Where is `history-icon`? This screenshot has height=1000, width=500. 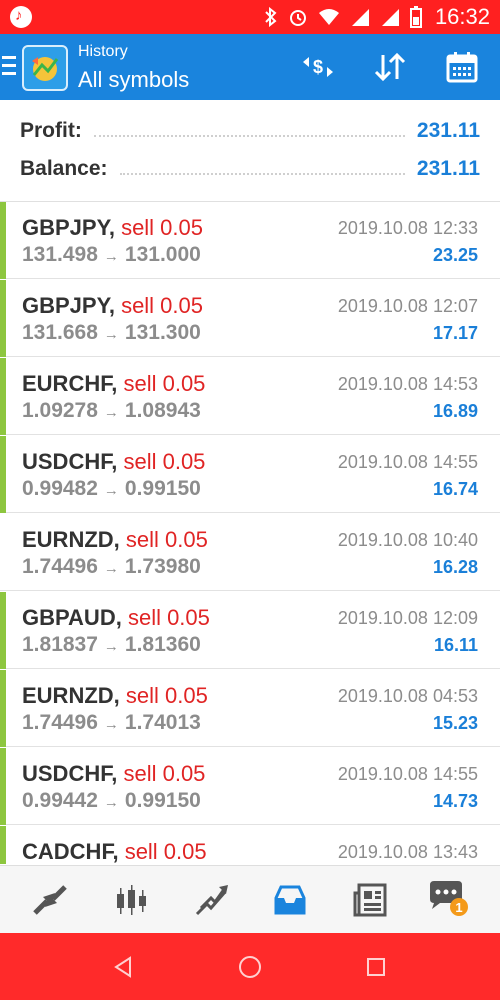
history-icon is located at coordinates (290, 900).